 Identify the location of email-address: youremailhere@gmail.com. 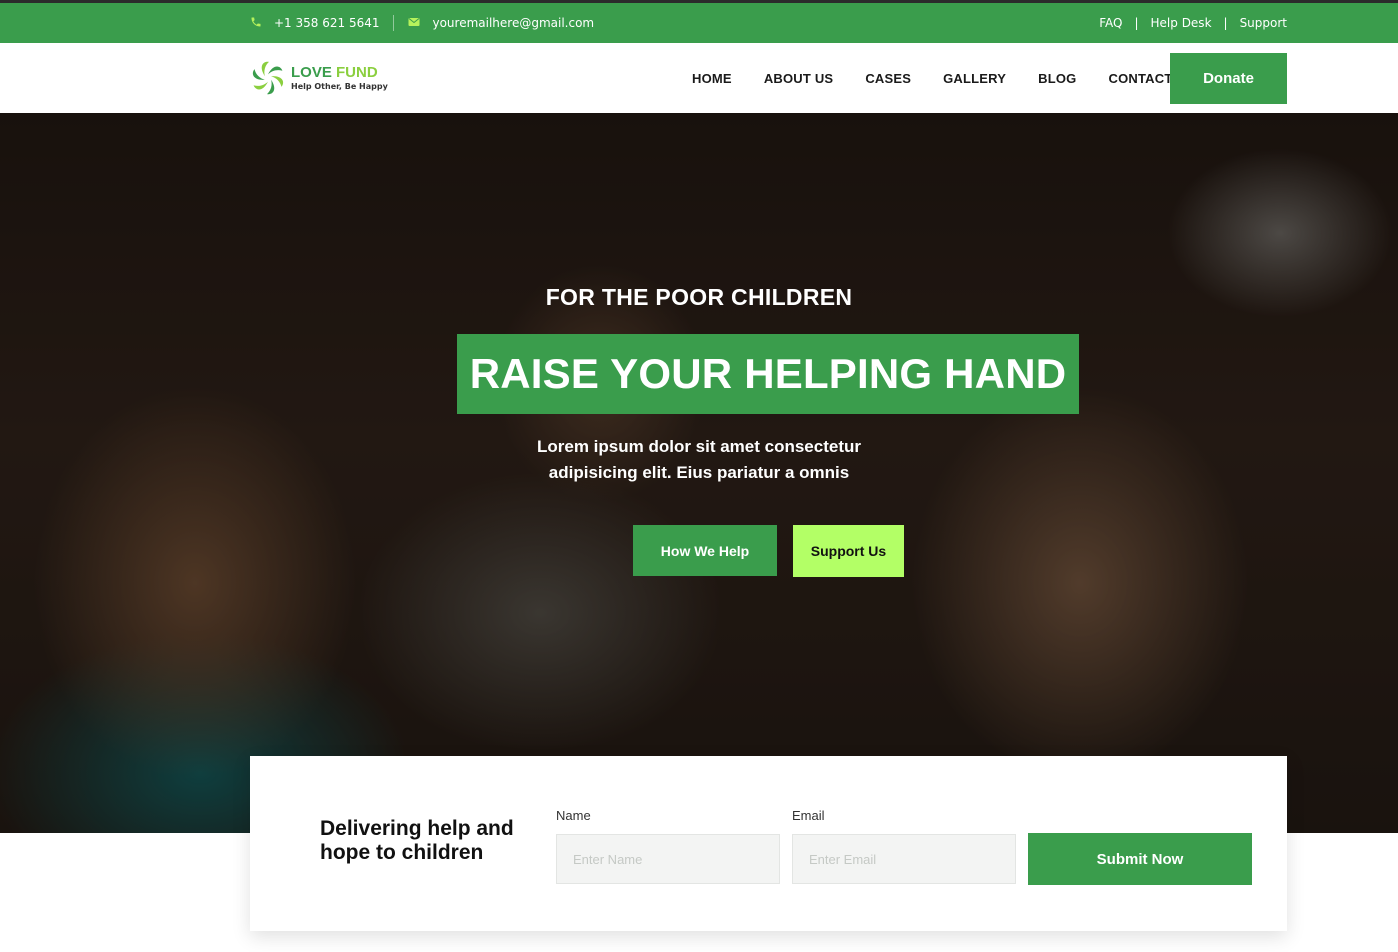
(513, 23).